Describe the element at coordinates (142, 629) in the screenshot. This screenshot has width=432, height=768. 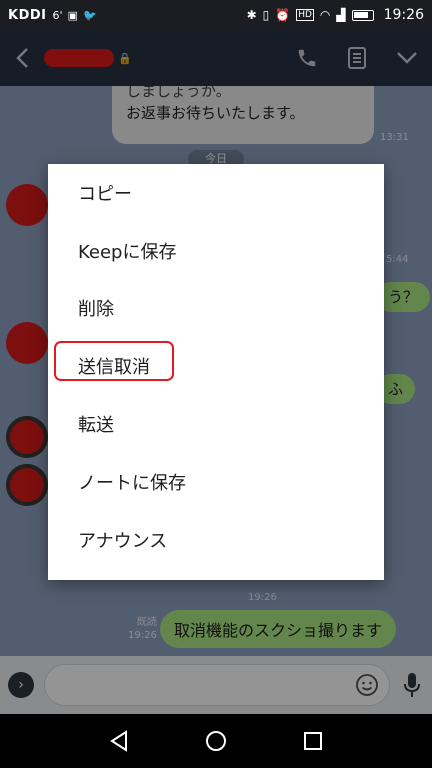
I see `read-receipt: 既読 19:26` at that location.